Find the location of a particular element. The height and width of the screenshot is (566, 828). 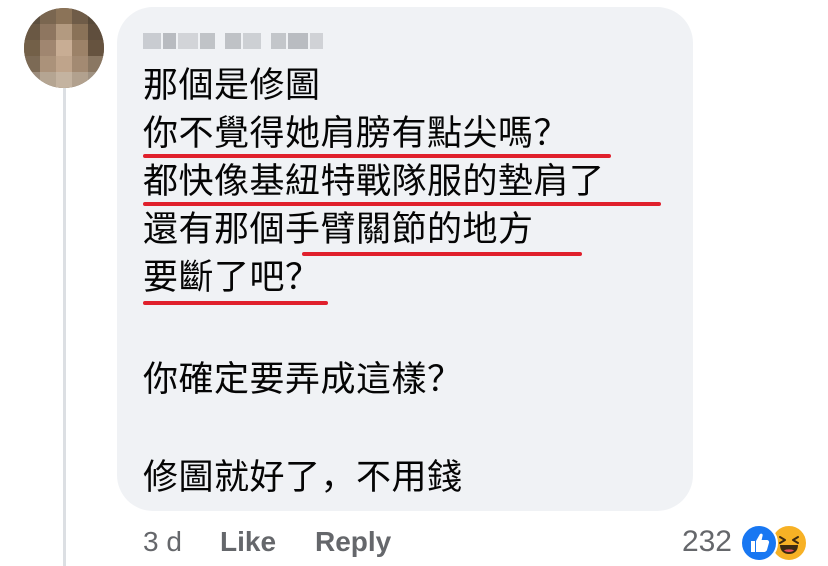

reaction-count: 232 is located at coordinates (707, 542).